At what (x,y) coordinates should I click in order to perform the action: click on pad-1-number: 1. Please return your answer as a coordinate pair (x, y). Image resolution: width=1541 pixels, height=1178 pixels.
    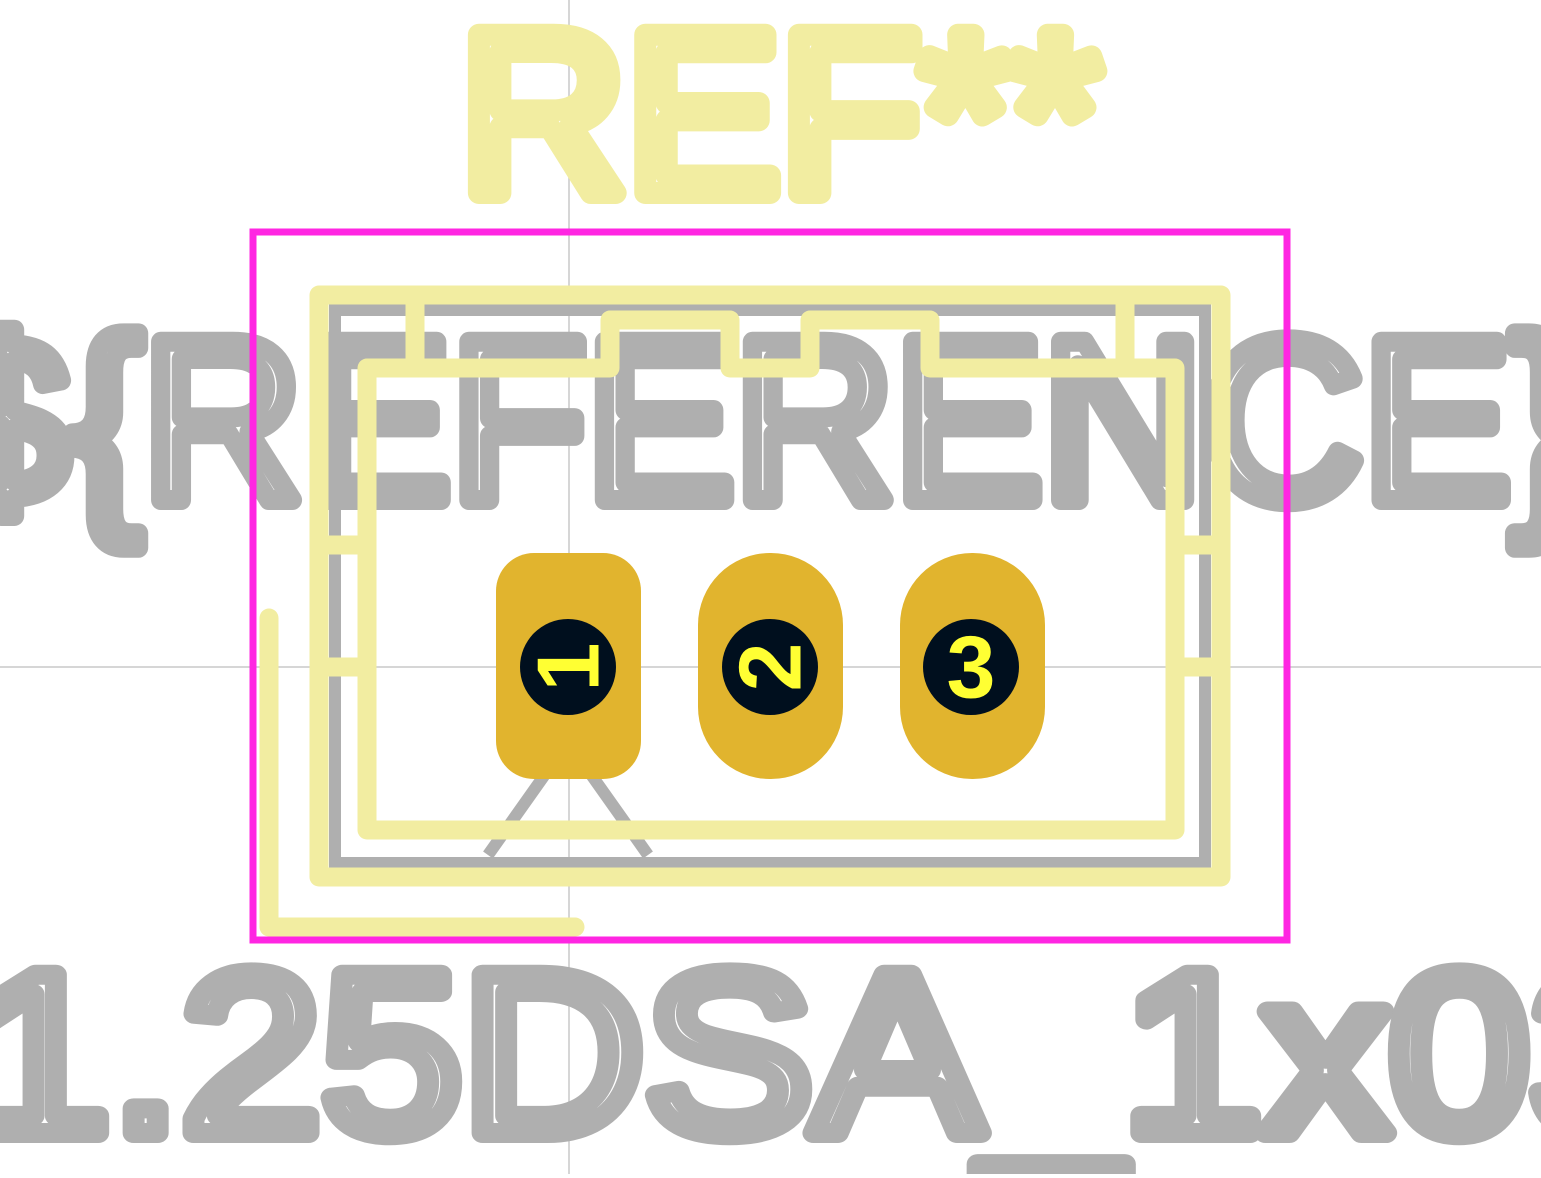
    Looking at the image, I should click on (568, 667).